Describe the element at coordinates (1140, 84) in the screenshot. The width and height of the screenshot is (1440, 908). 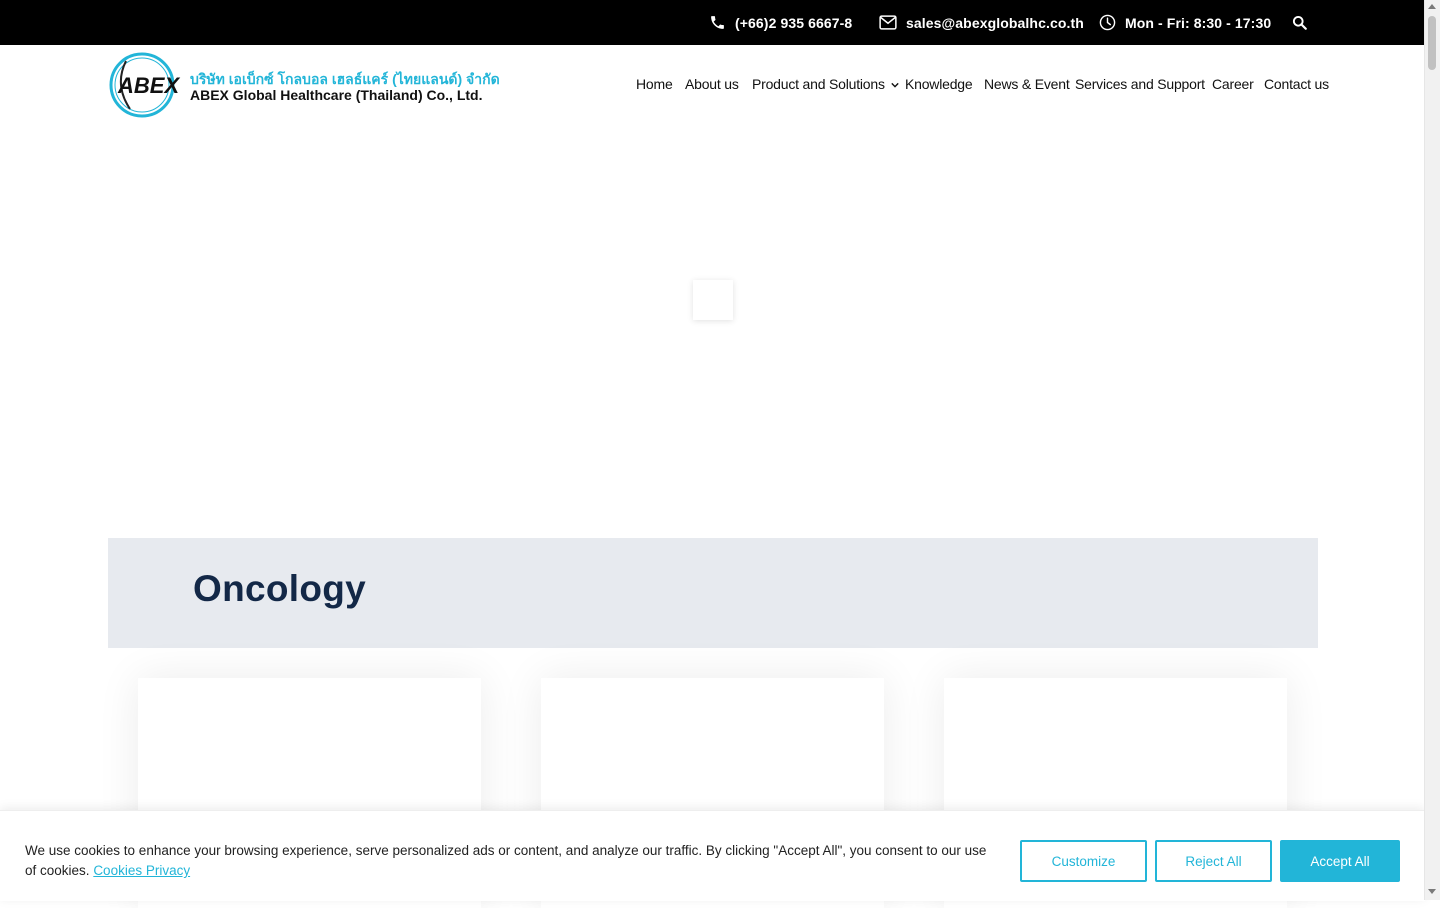
I see `nav-services-support: Services and Support` at that location.